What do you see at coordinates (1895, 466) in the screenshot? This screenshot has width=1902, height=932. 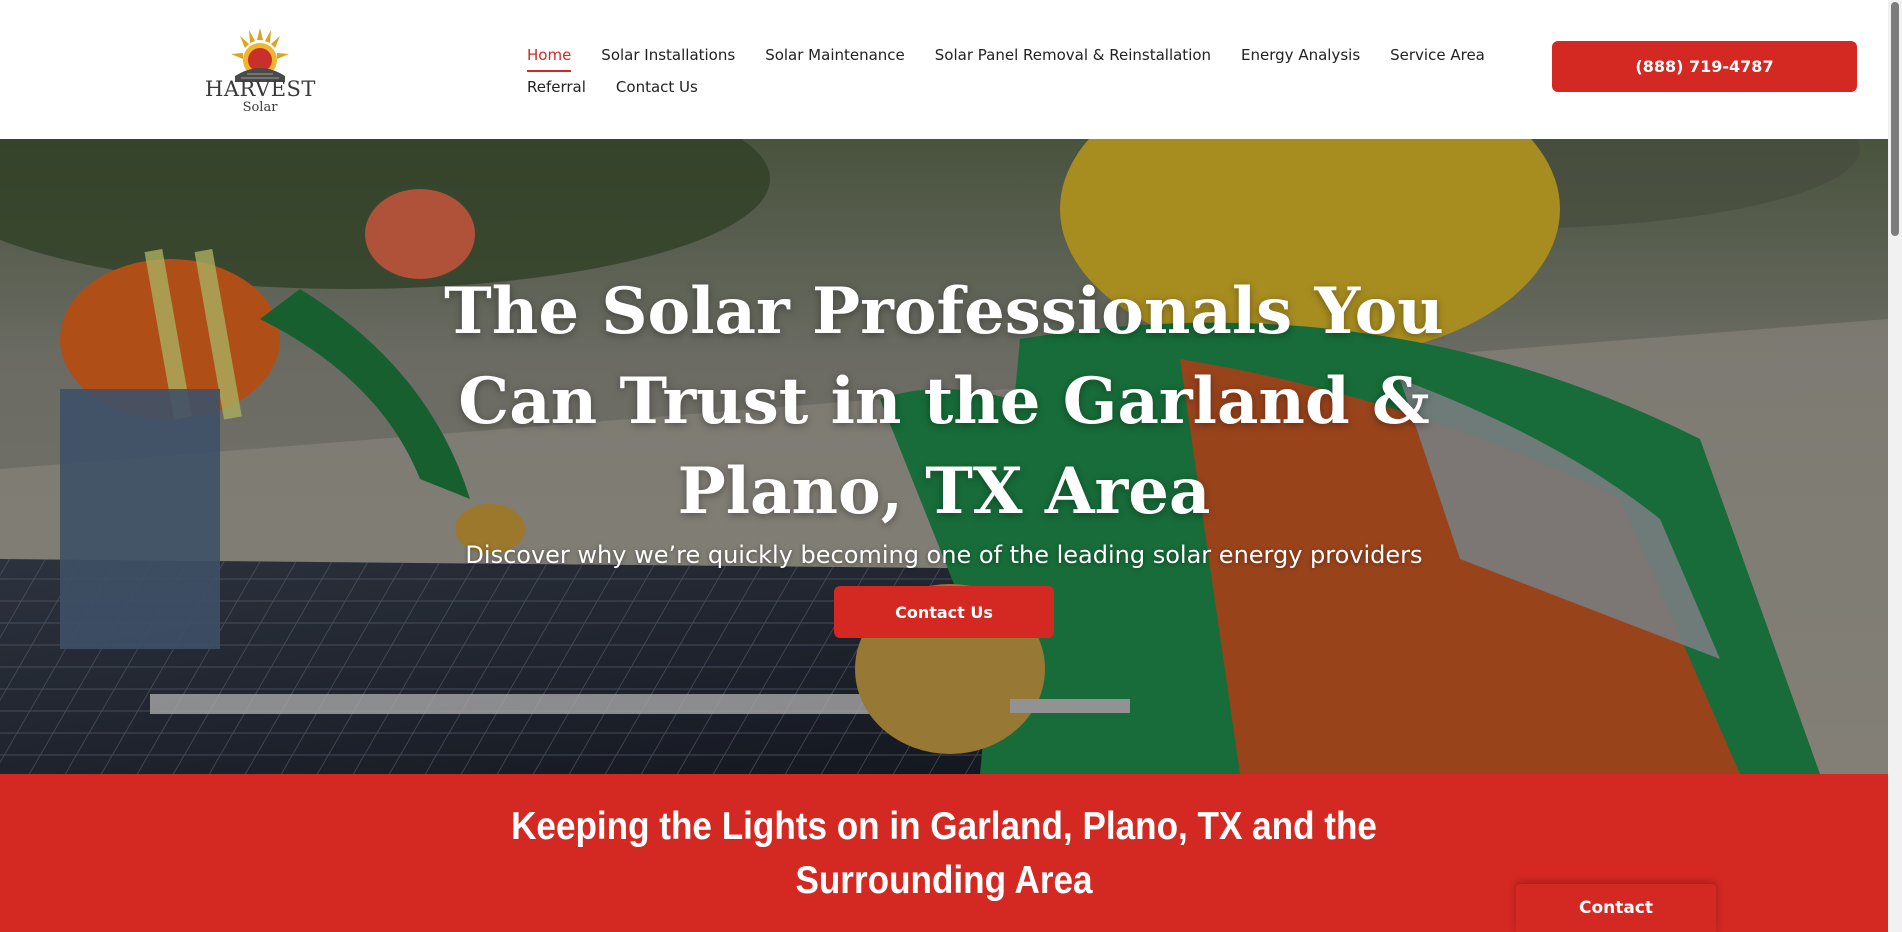 I see `page-scrollbar` at bounding box center [1895, 466].